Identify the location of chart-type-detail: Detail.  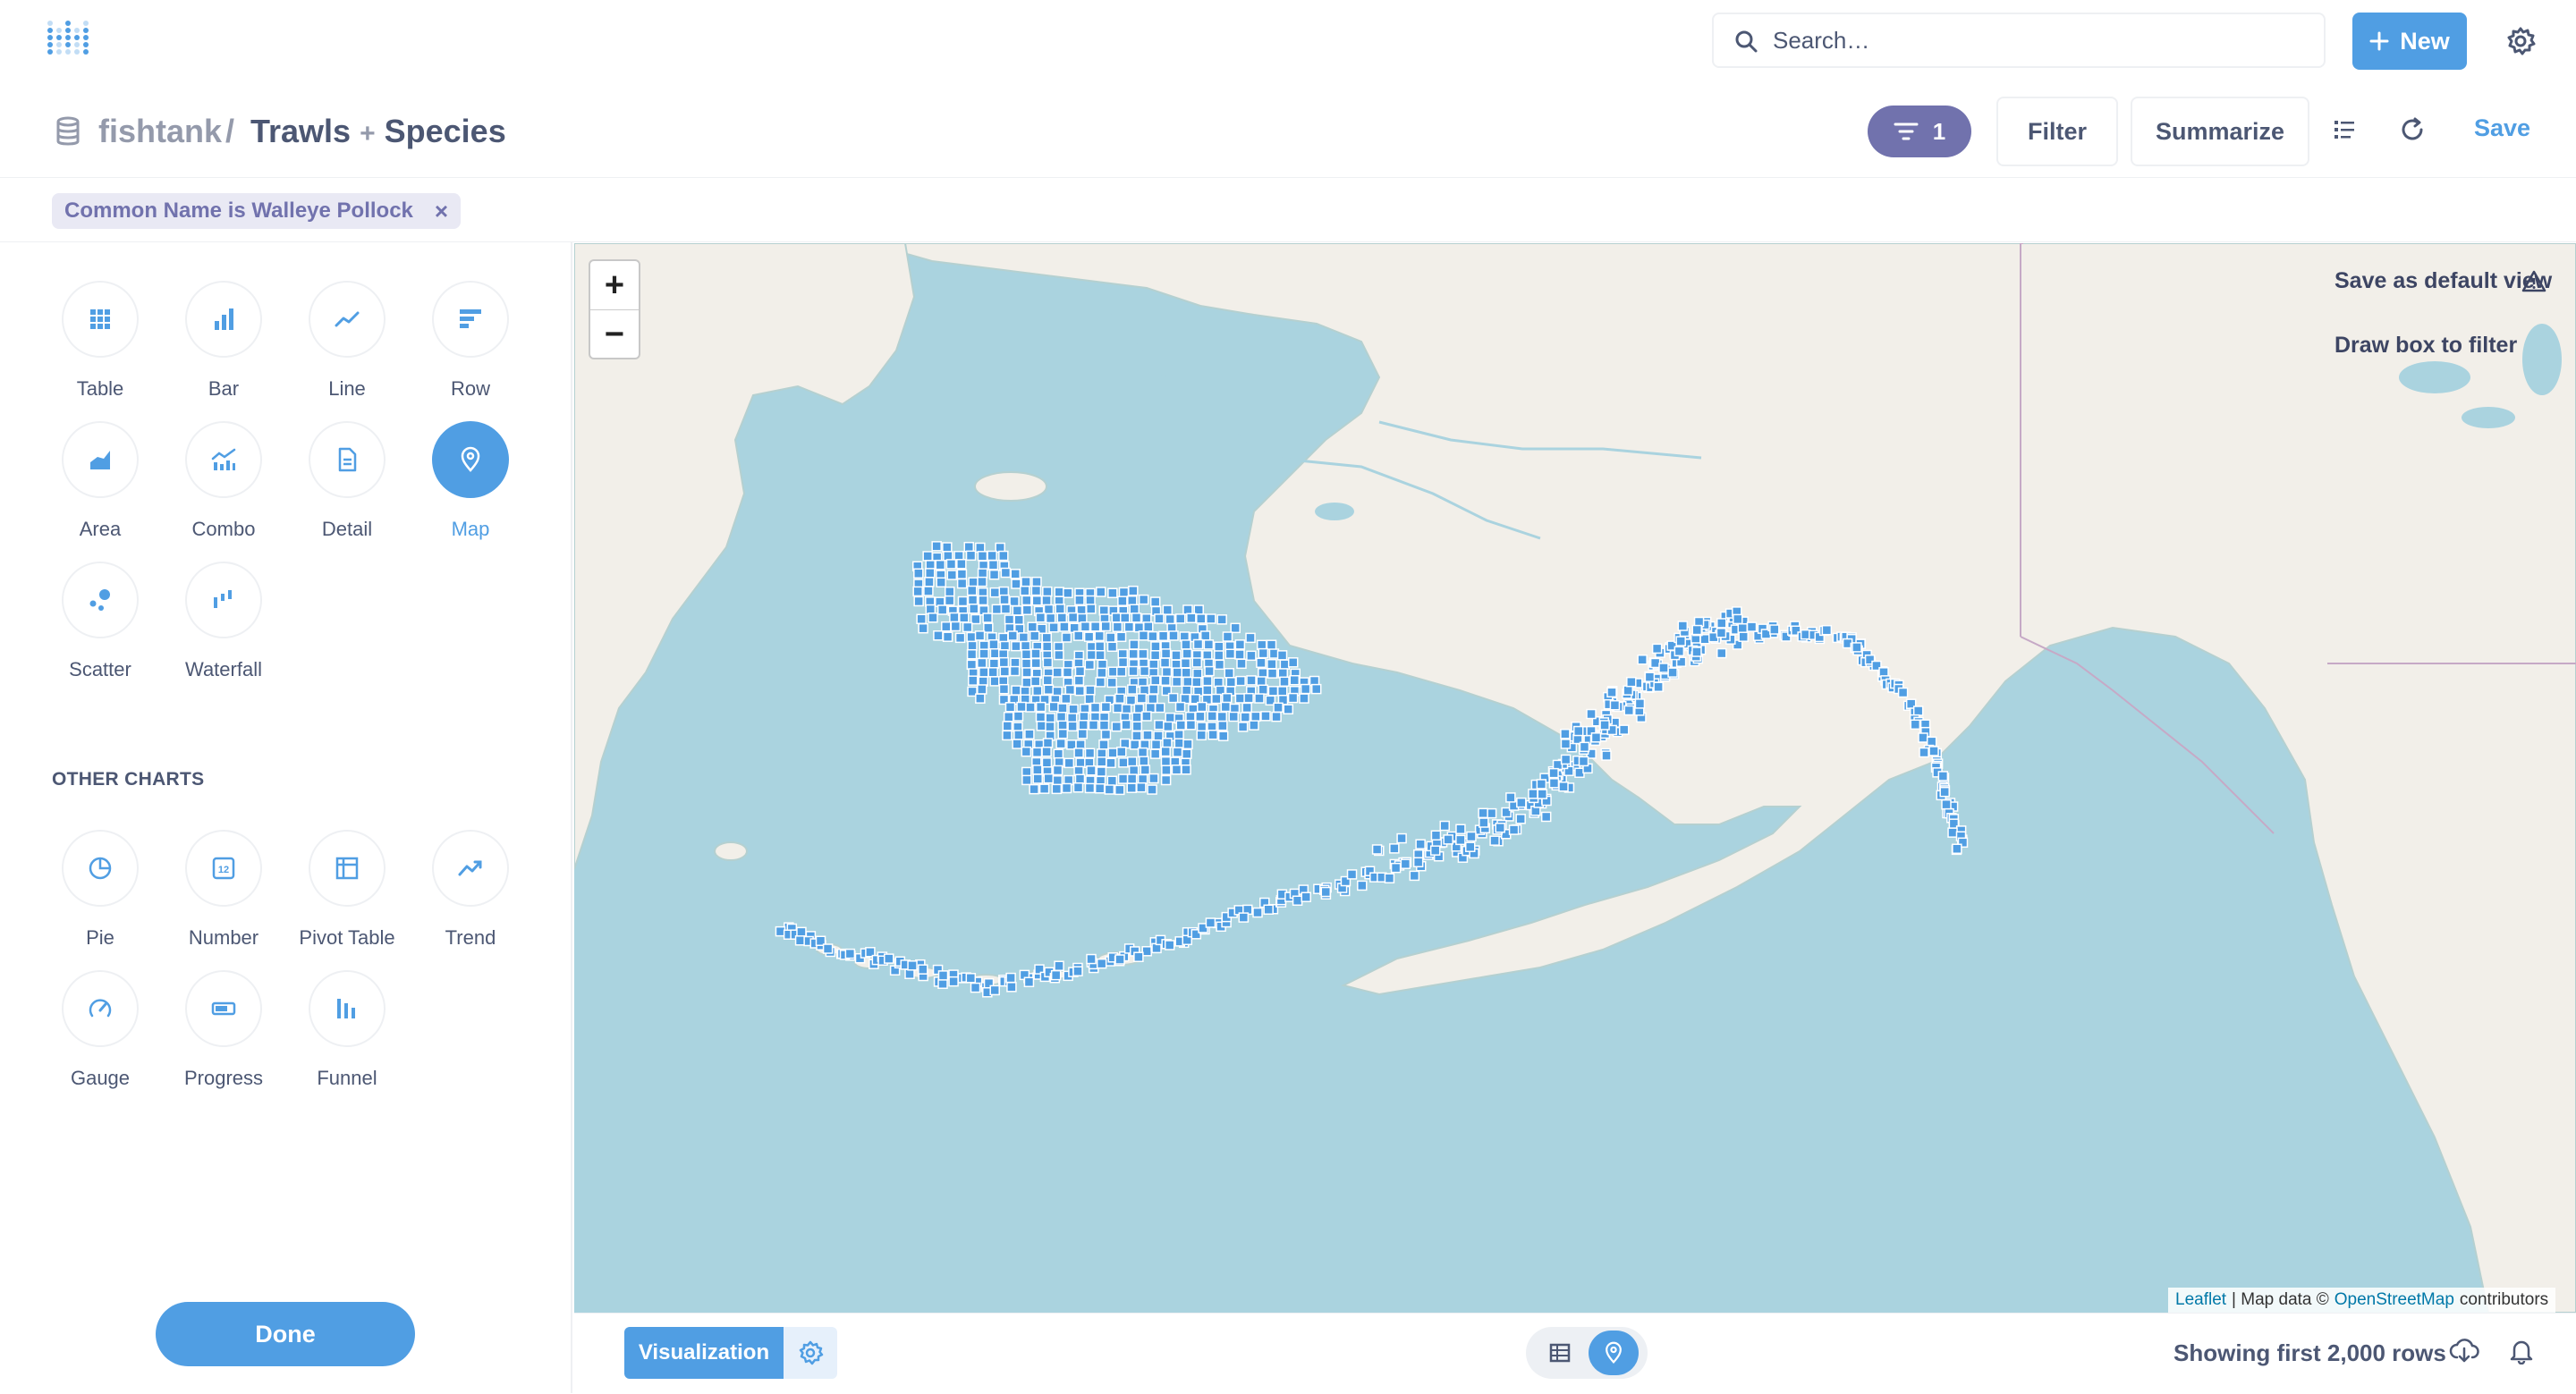
(347, 481).